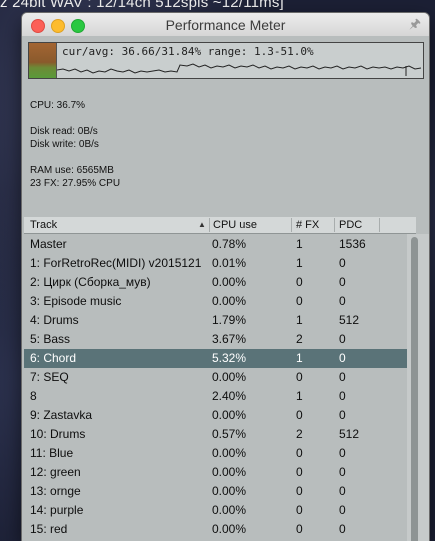 The height and width of the screenshot is (541, 435). Describe the element at coordinates (48, 244) in the screenshot. I see `track-name-cell: Master` at that location.